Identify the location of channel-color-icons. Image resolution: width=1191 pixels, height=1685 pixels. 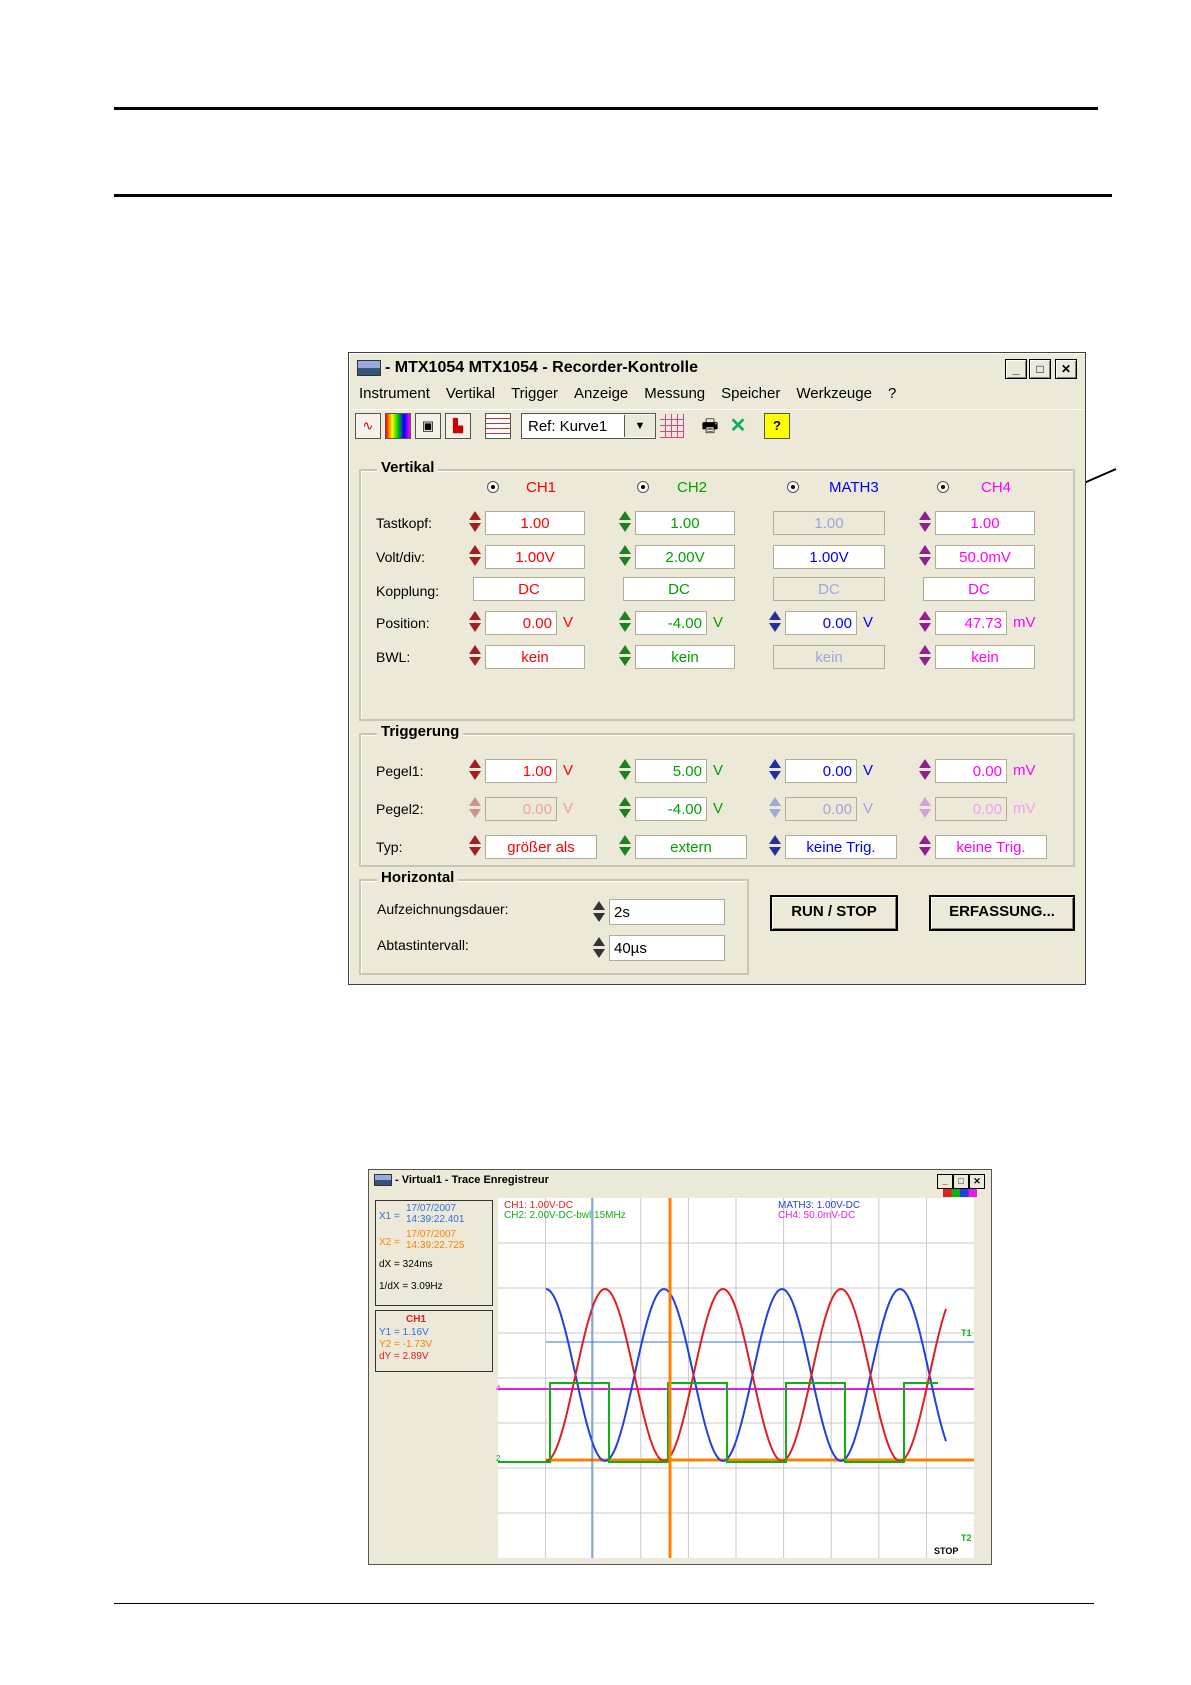
(960, 1193).